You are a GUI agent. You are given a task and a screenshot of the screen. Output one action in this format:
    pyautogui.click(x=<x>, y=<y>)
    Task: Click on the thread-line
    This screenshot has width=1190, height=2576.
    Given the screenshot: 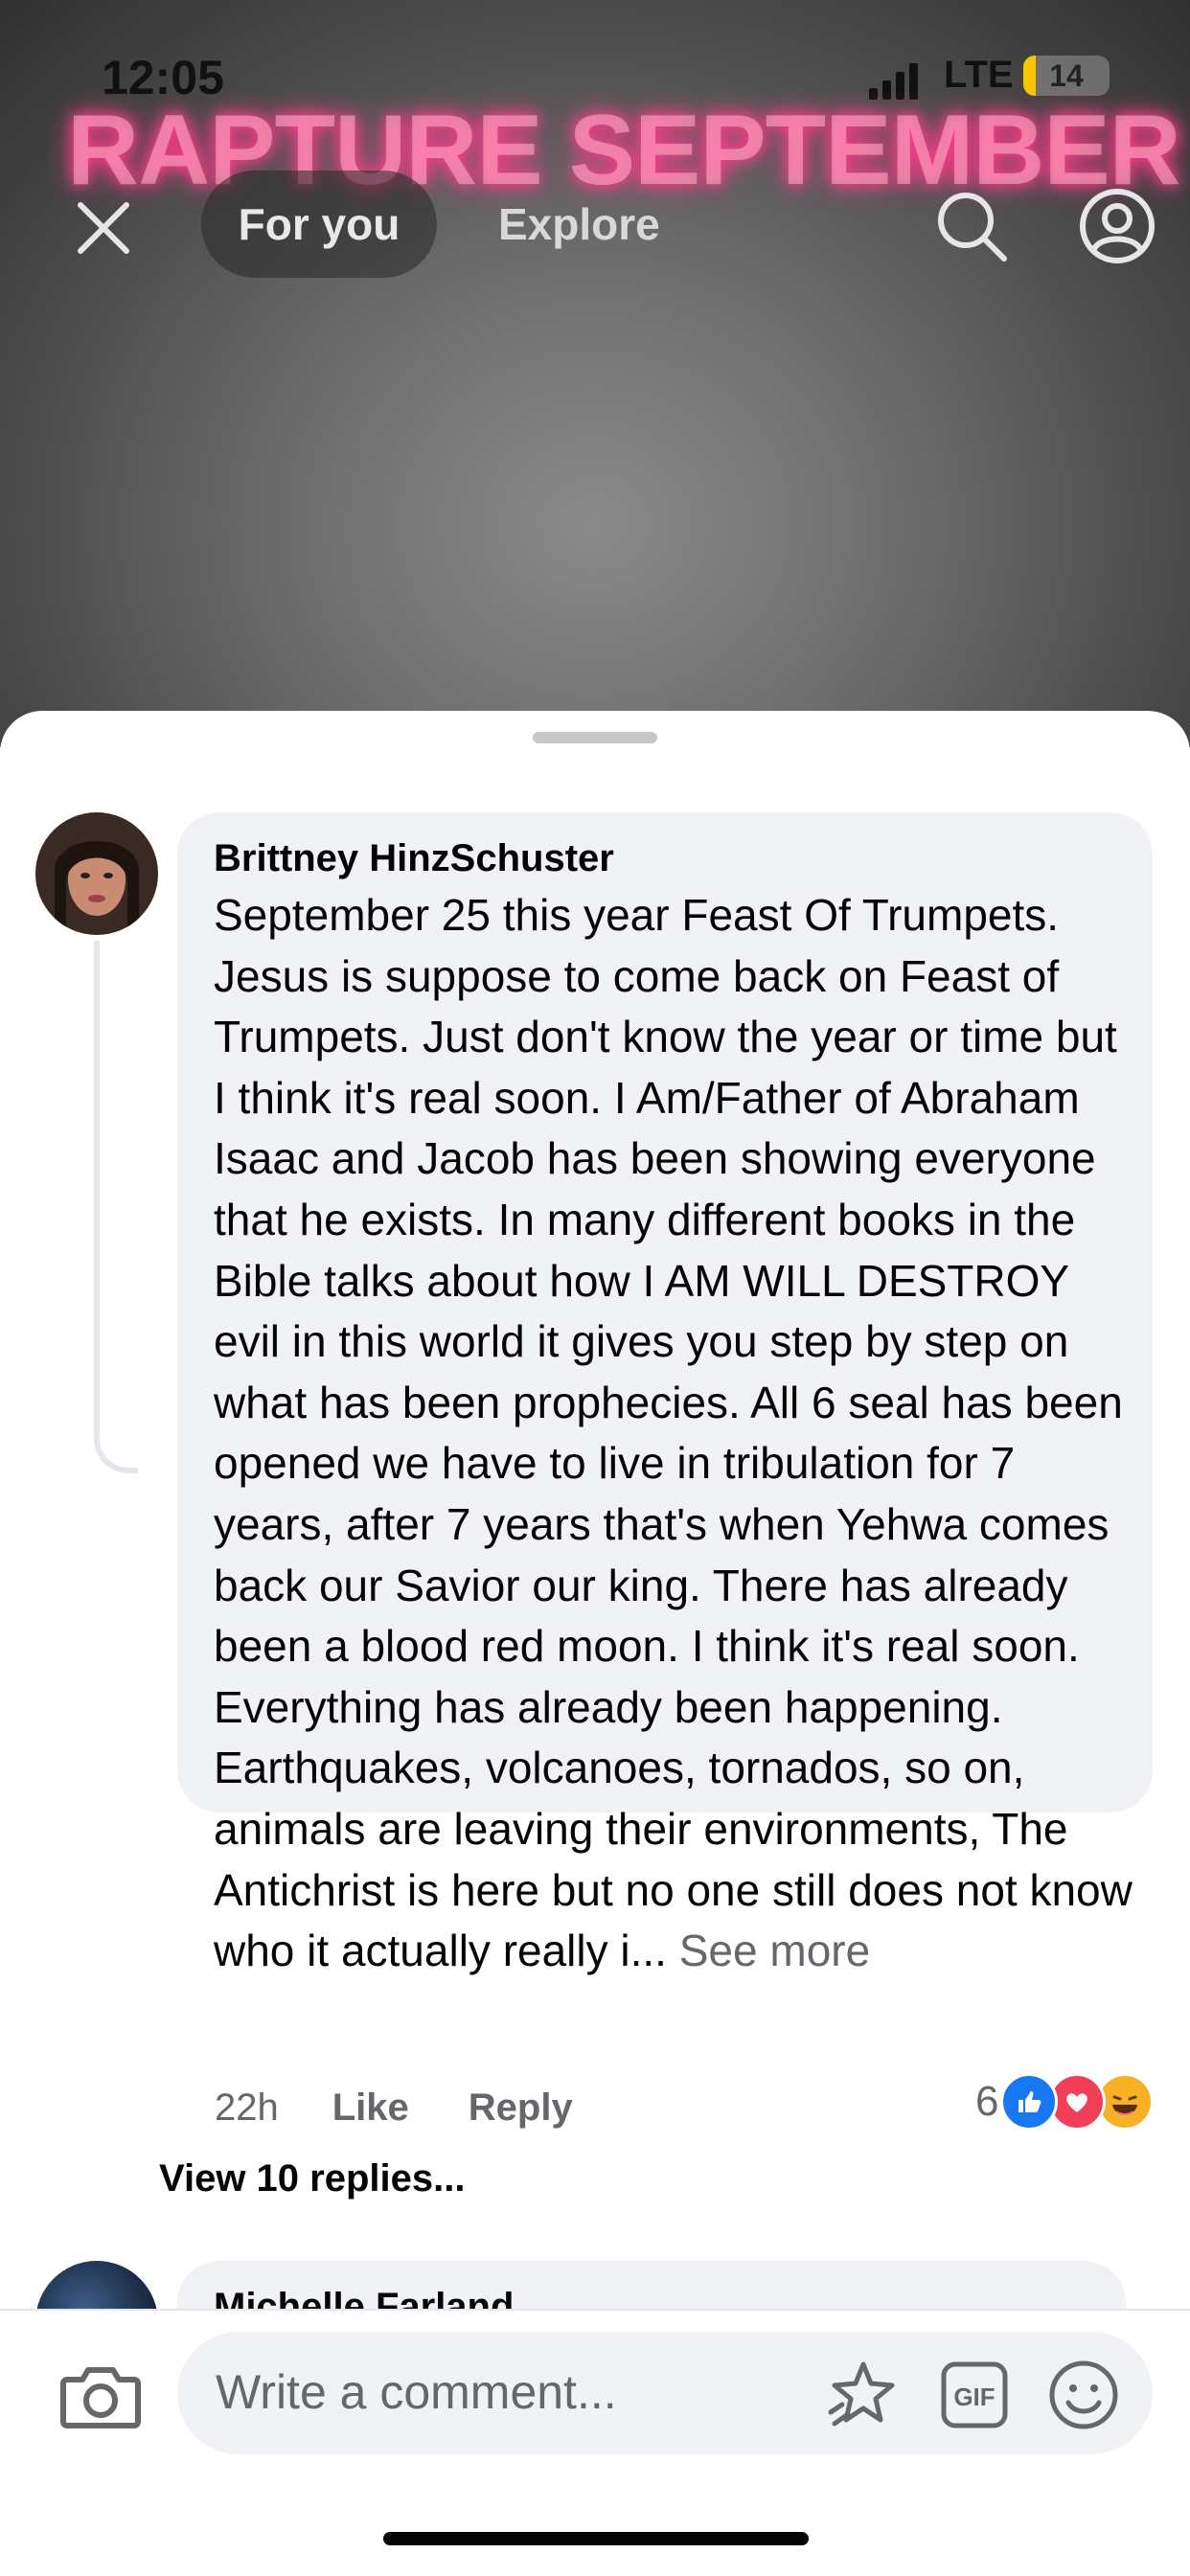 What is the action you would take?
    pyautogui.click(x=116, y=1207)
    